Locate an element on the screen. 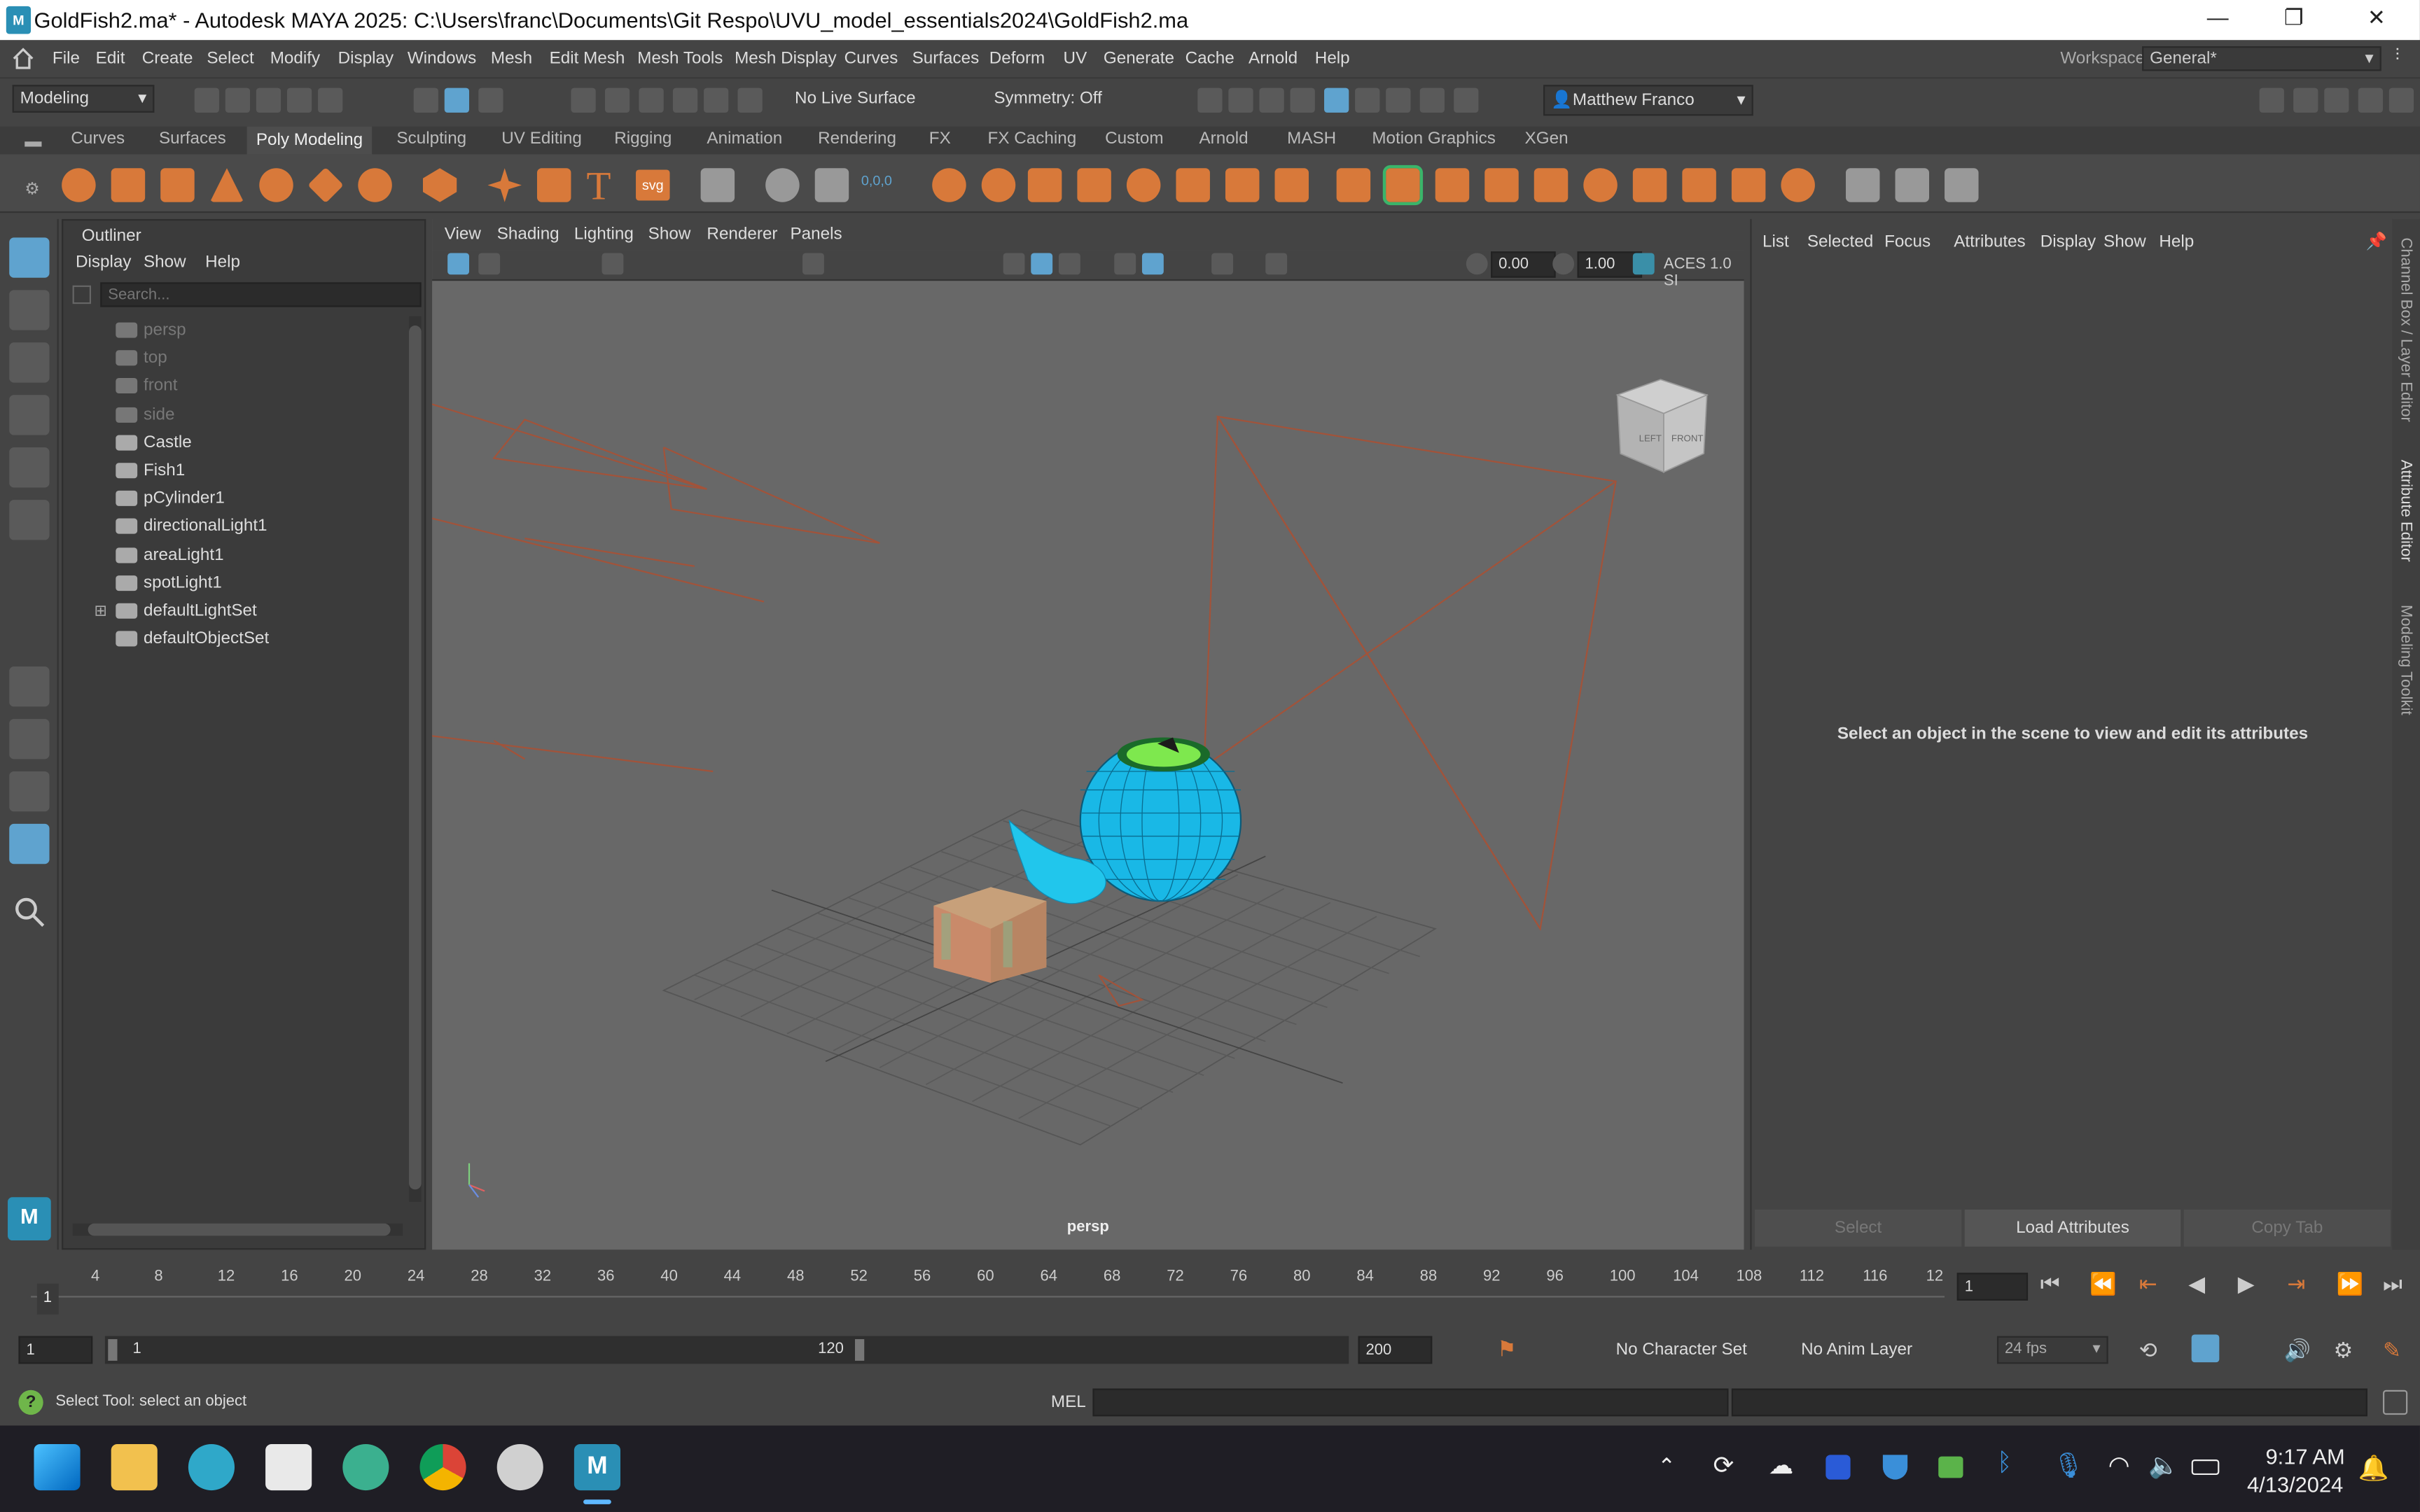  menu-file: File is located at coordinates (66, 59).